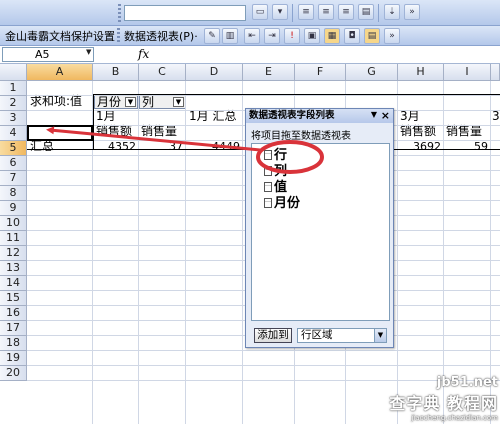 The height and width of the screenshot is (424, 500). Describe the element at coordinates (280, 12) in the screenshot. I see `fill-color-icon: ▾` at that location.